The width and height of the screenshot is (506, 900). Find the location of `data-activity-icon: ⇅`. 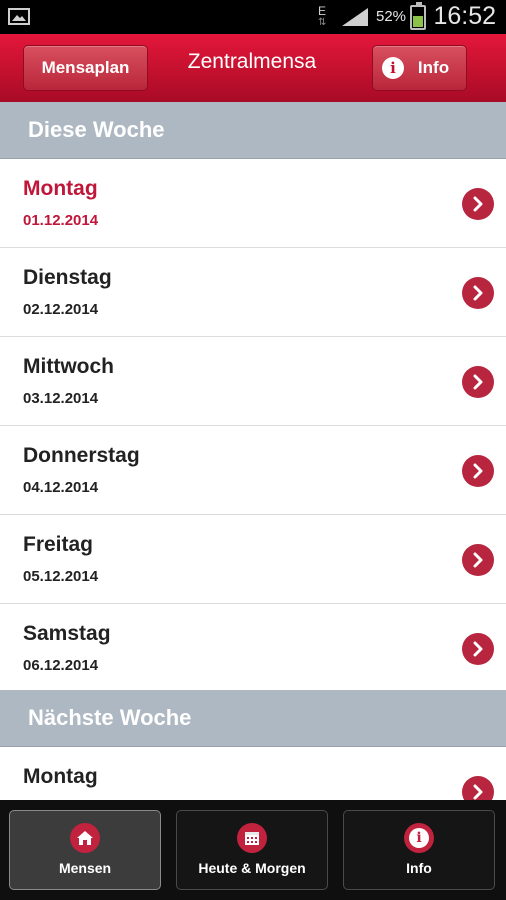

data-activity-icon: ⇅ is located at coordinates (322, 22).